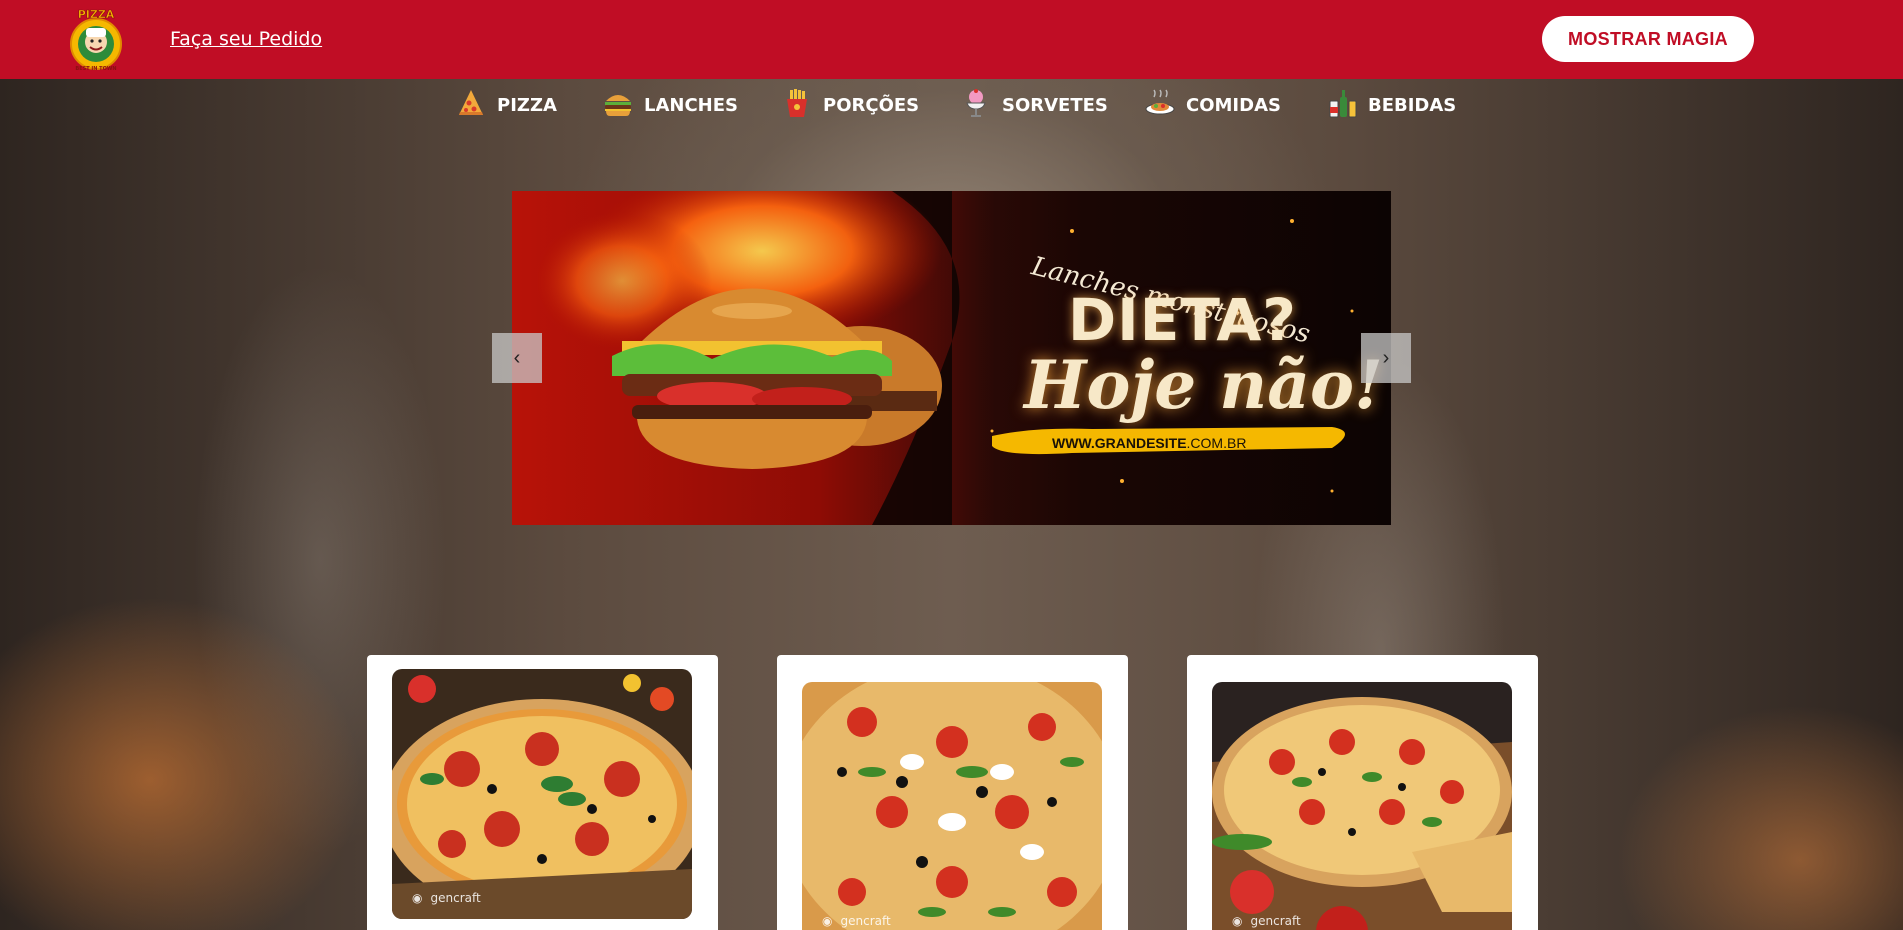  I want to click on nav-item-lanches: LANCHES, so click(670, 105).